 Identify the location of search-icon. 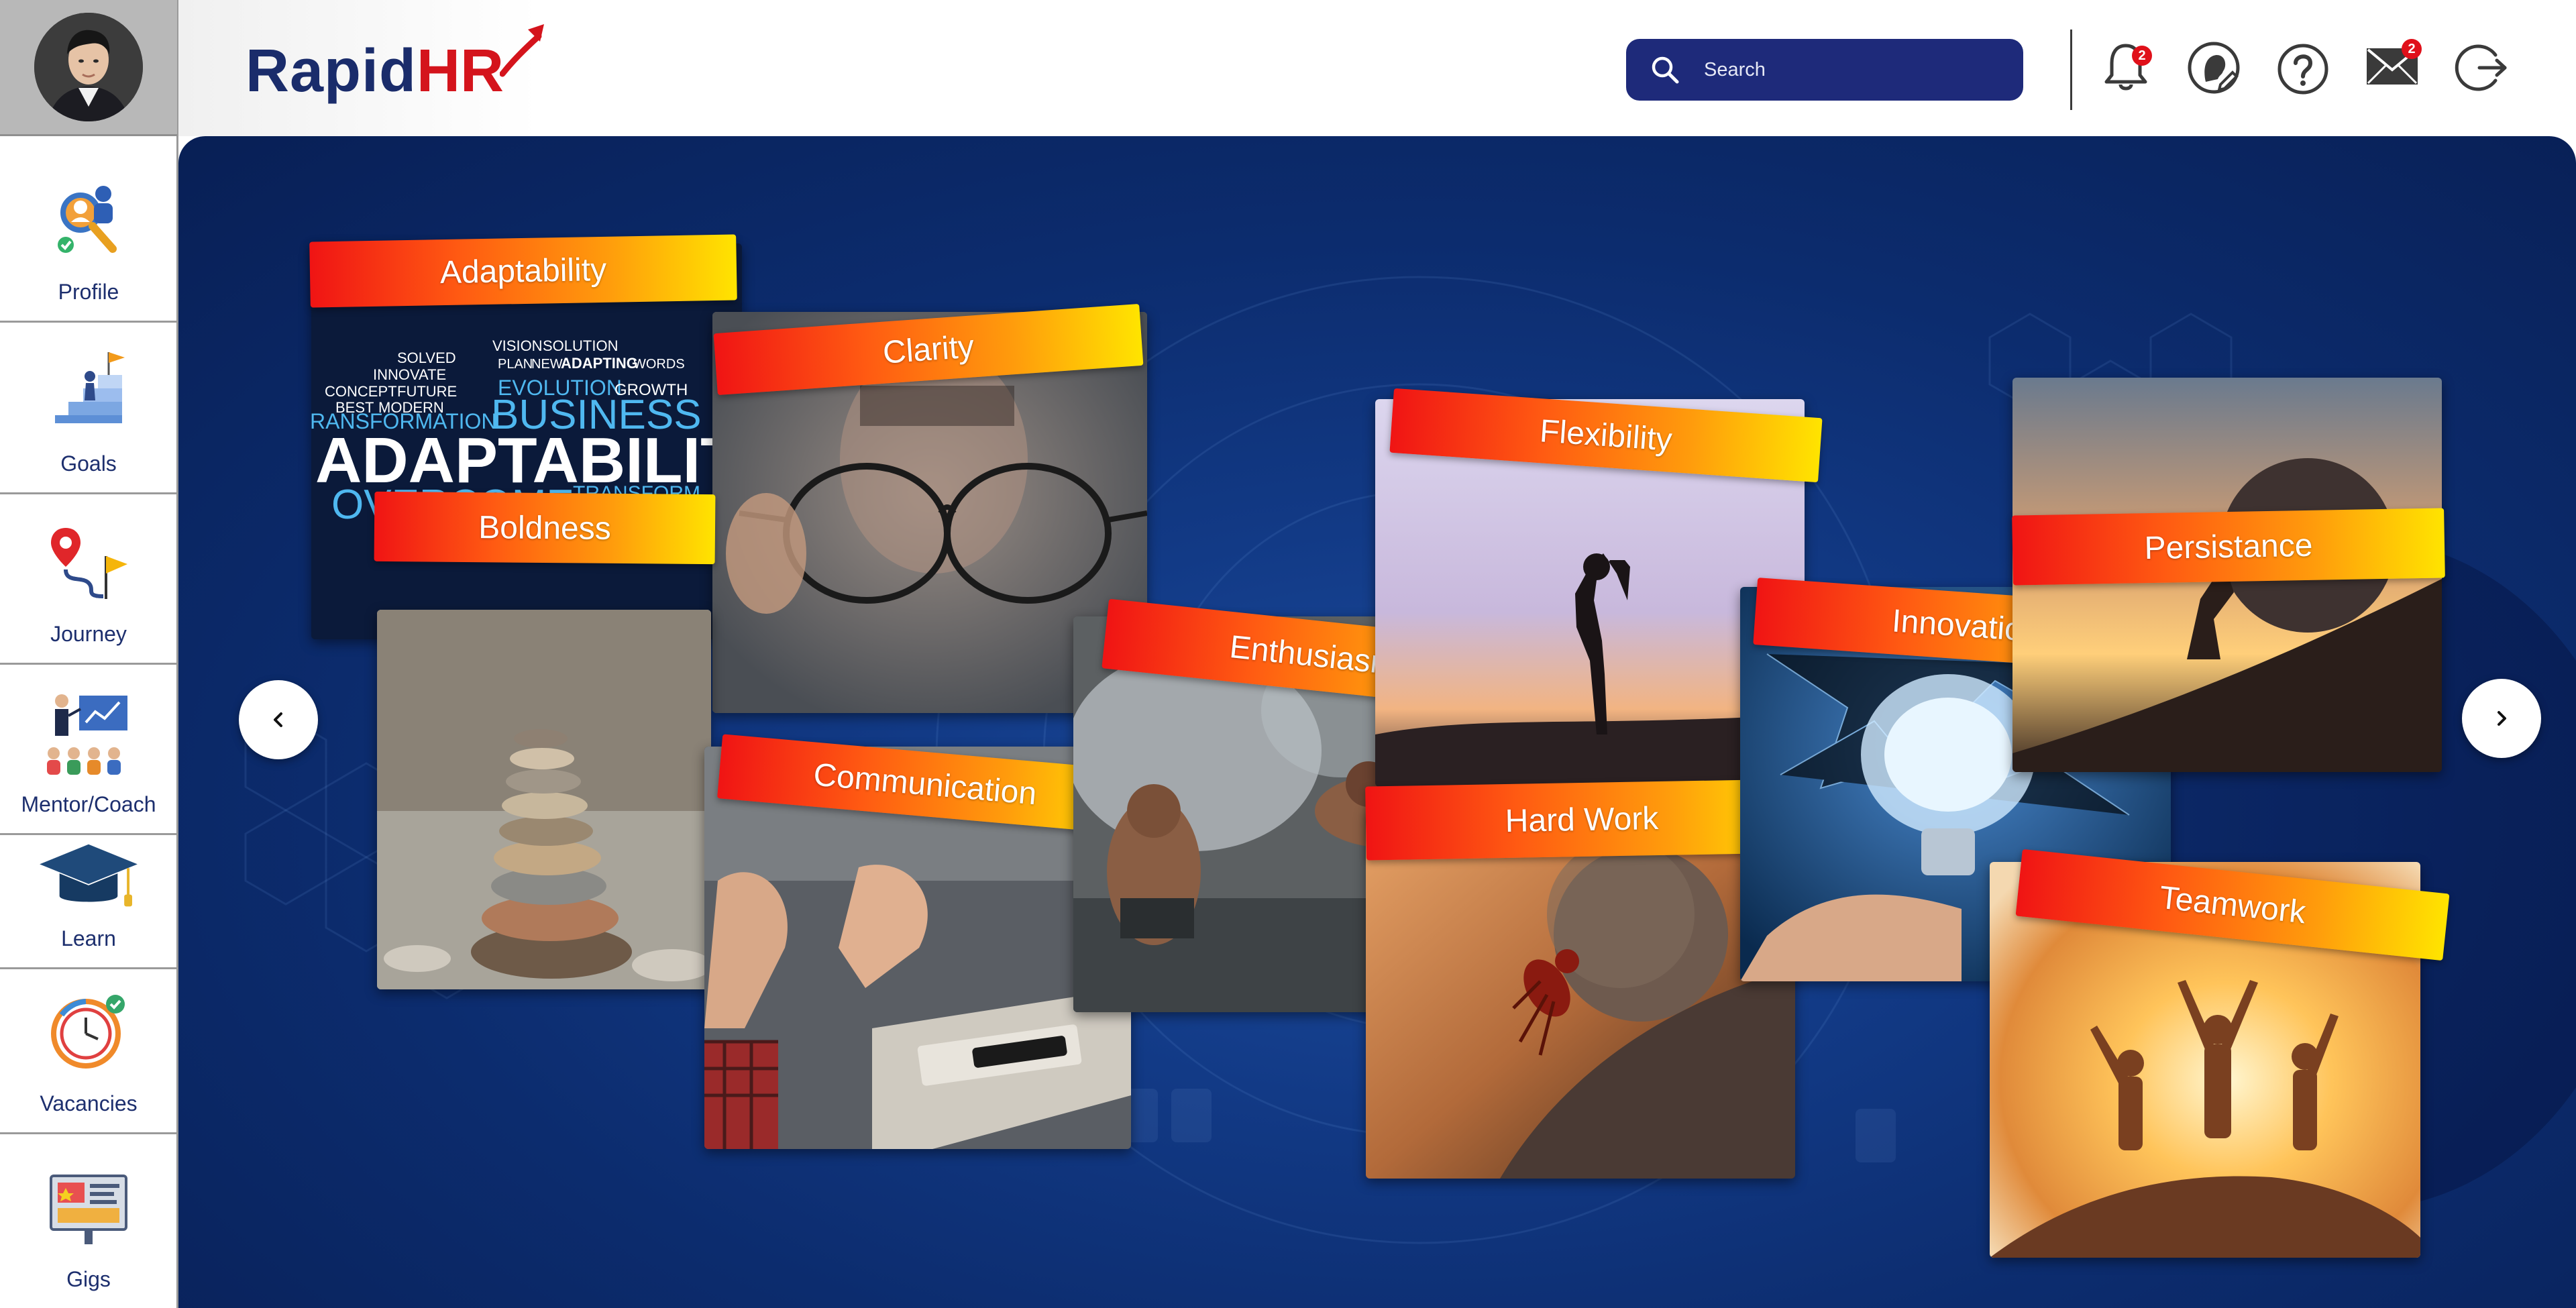
(1665, 70).